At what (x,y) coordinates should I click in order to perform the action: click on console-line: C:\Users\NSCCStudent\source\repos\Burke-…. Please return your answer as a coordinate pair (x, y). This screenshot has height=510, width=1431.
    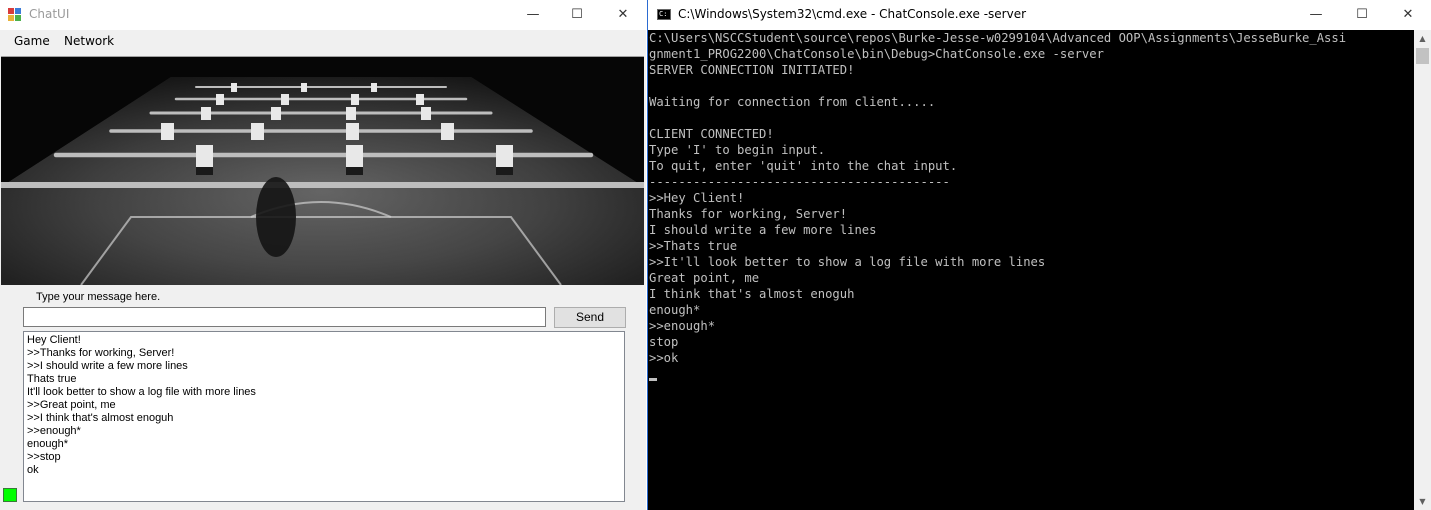
    Looking at the image, I should click on (998, 38).